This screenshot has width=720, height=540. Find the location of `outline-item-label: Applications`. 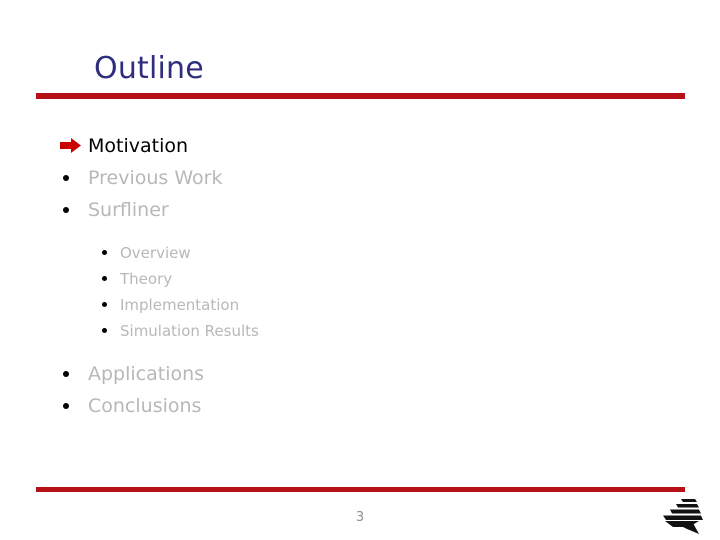

outline-item-label: Applications is located at coordinates (146, 374).